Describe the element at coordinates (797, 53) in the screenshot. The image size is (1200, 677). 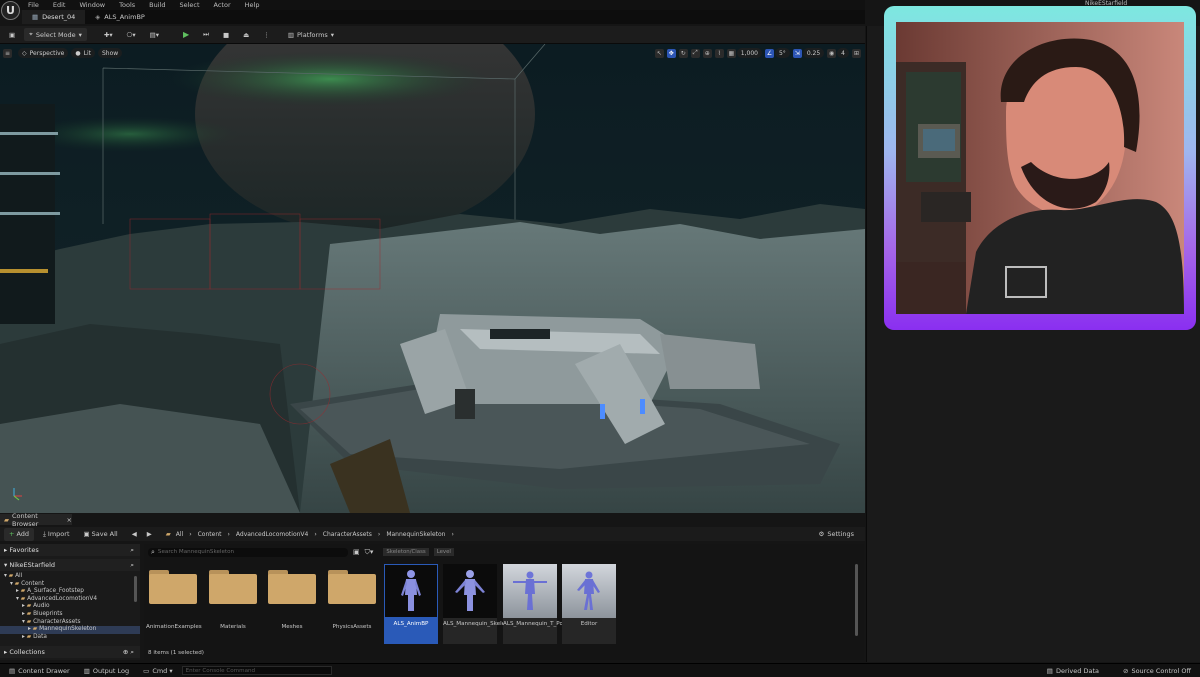
I see `scale-snap-icon: ⇲` at that location.